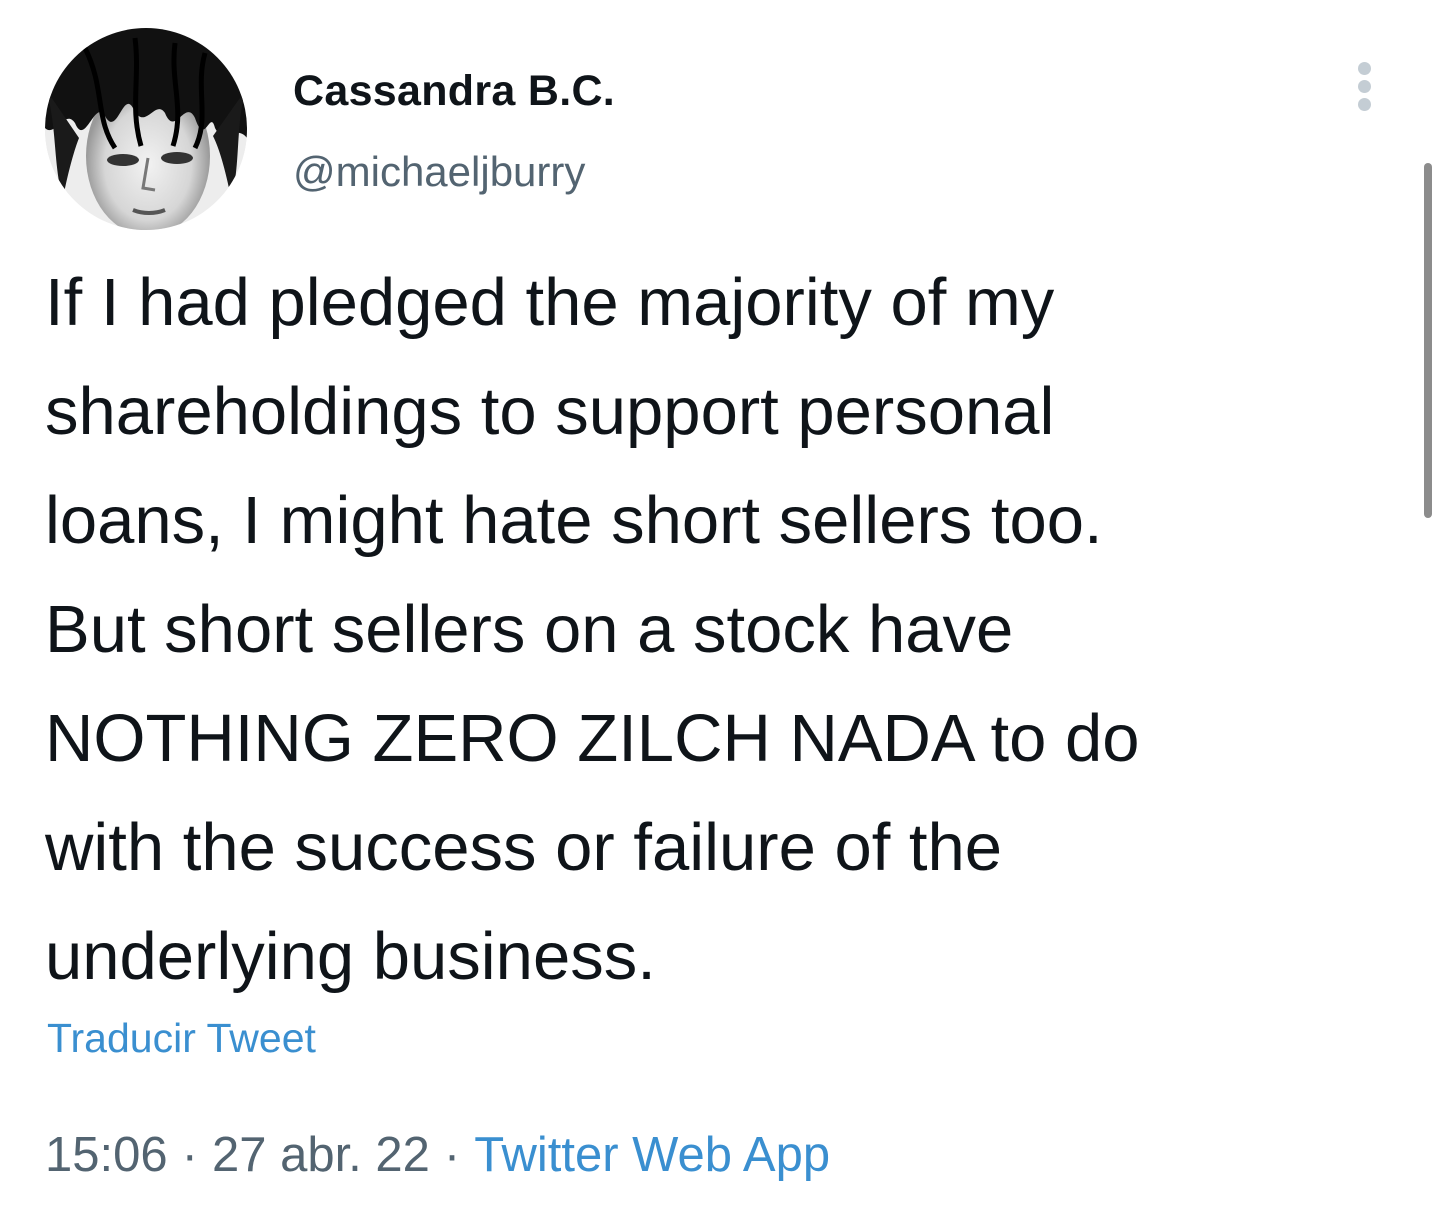  What do you see at coordinates (574, 520) in the screenshot?
I see `tweet-text-line: loans, I might hate short sellers too.` at bounding box center [574, 520].